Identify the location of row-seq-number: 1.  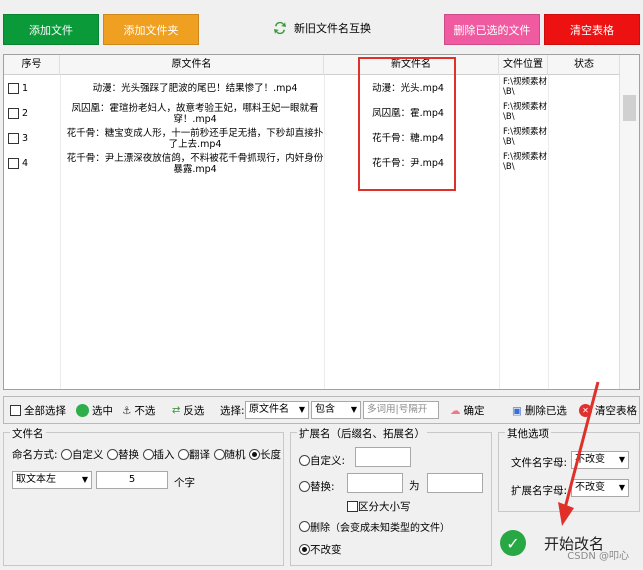
(25, 88).